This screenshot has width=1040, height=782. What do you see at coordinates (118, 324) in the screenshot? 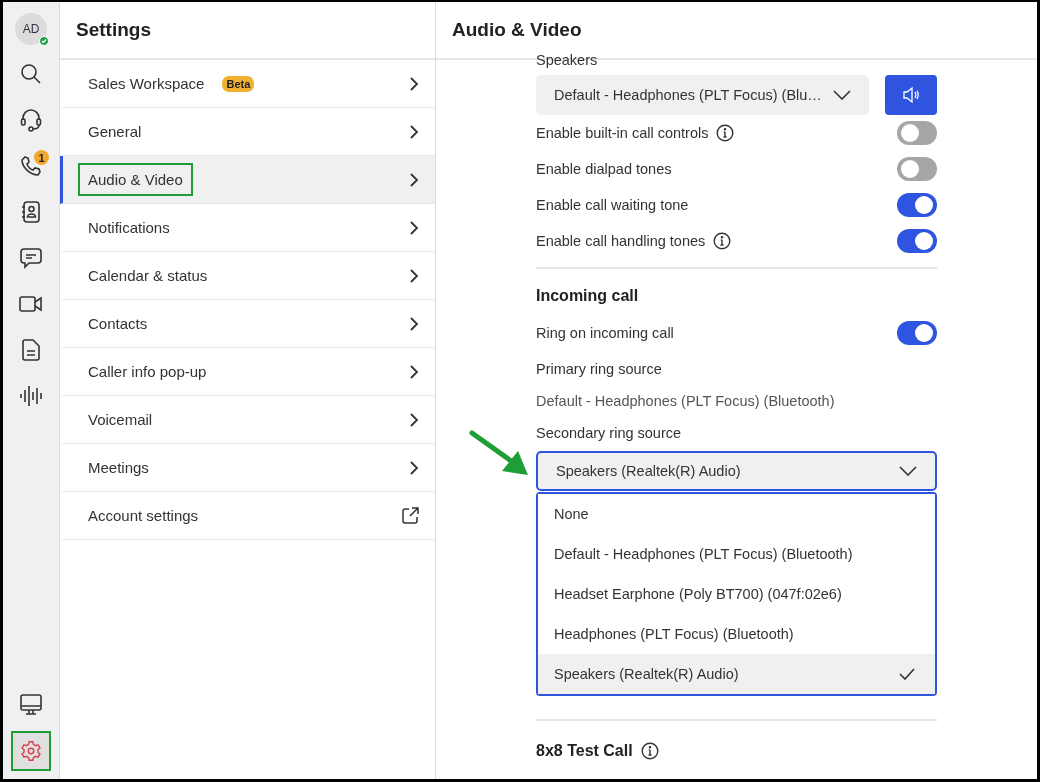
I see `menu-item-label: Contacts` at bounding box center [118, 324].